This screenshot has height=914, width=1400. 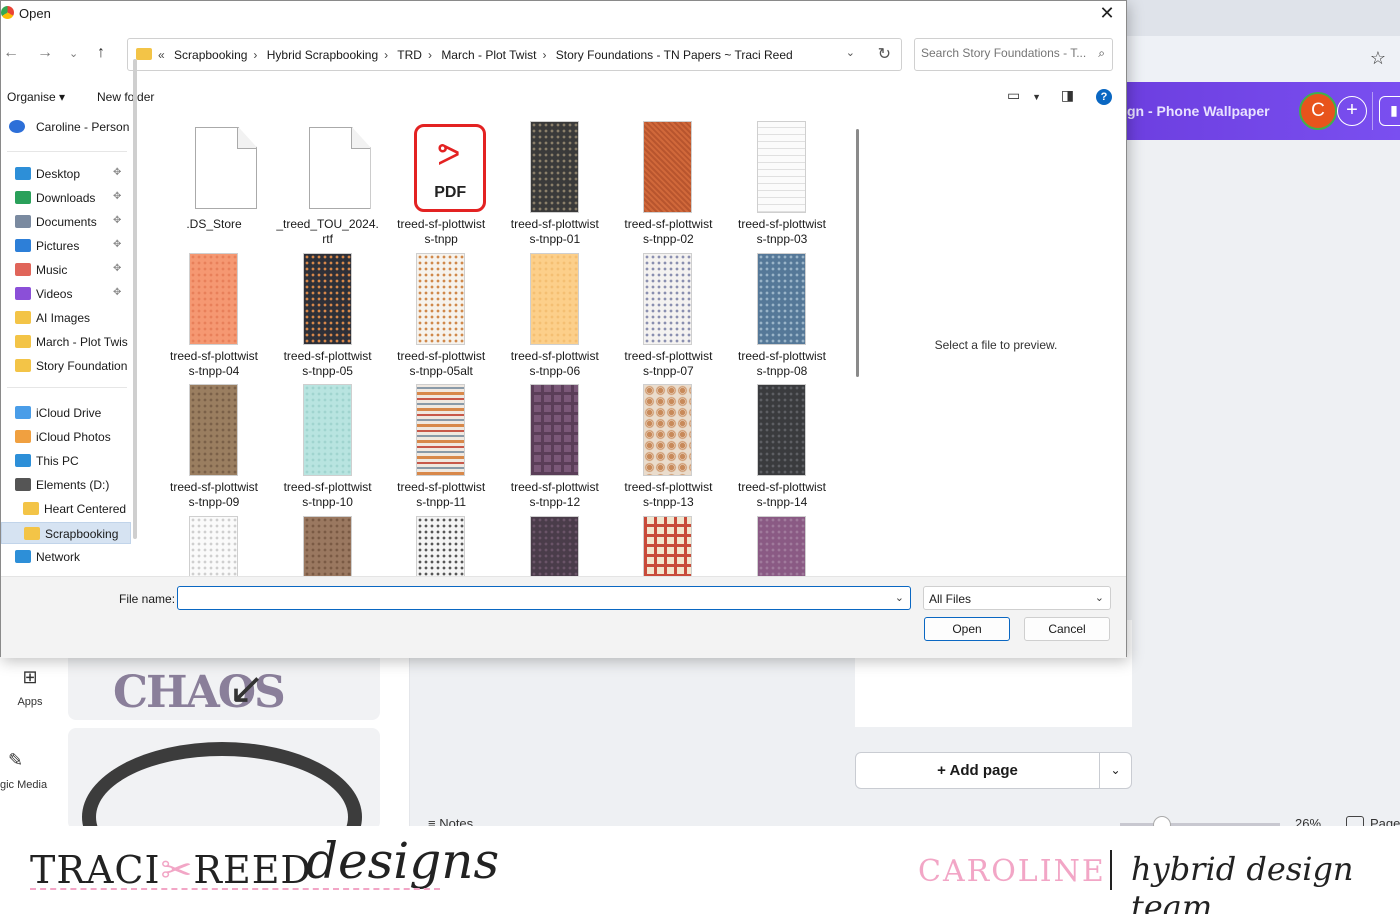 I want to click on sidebar-item-downloads: Downloads ✥, so click(x=66, y=198).